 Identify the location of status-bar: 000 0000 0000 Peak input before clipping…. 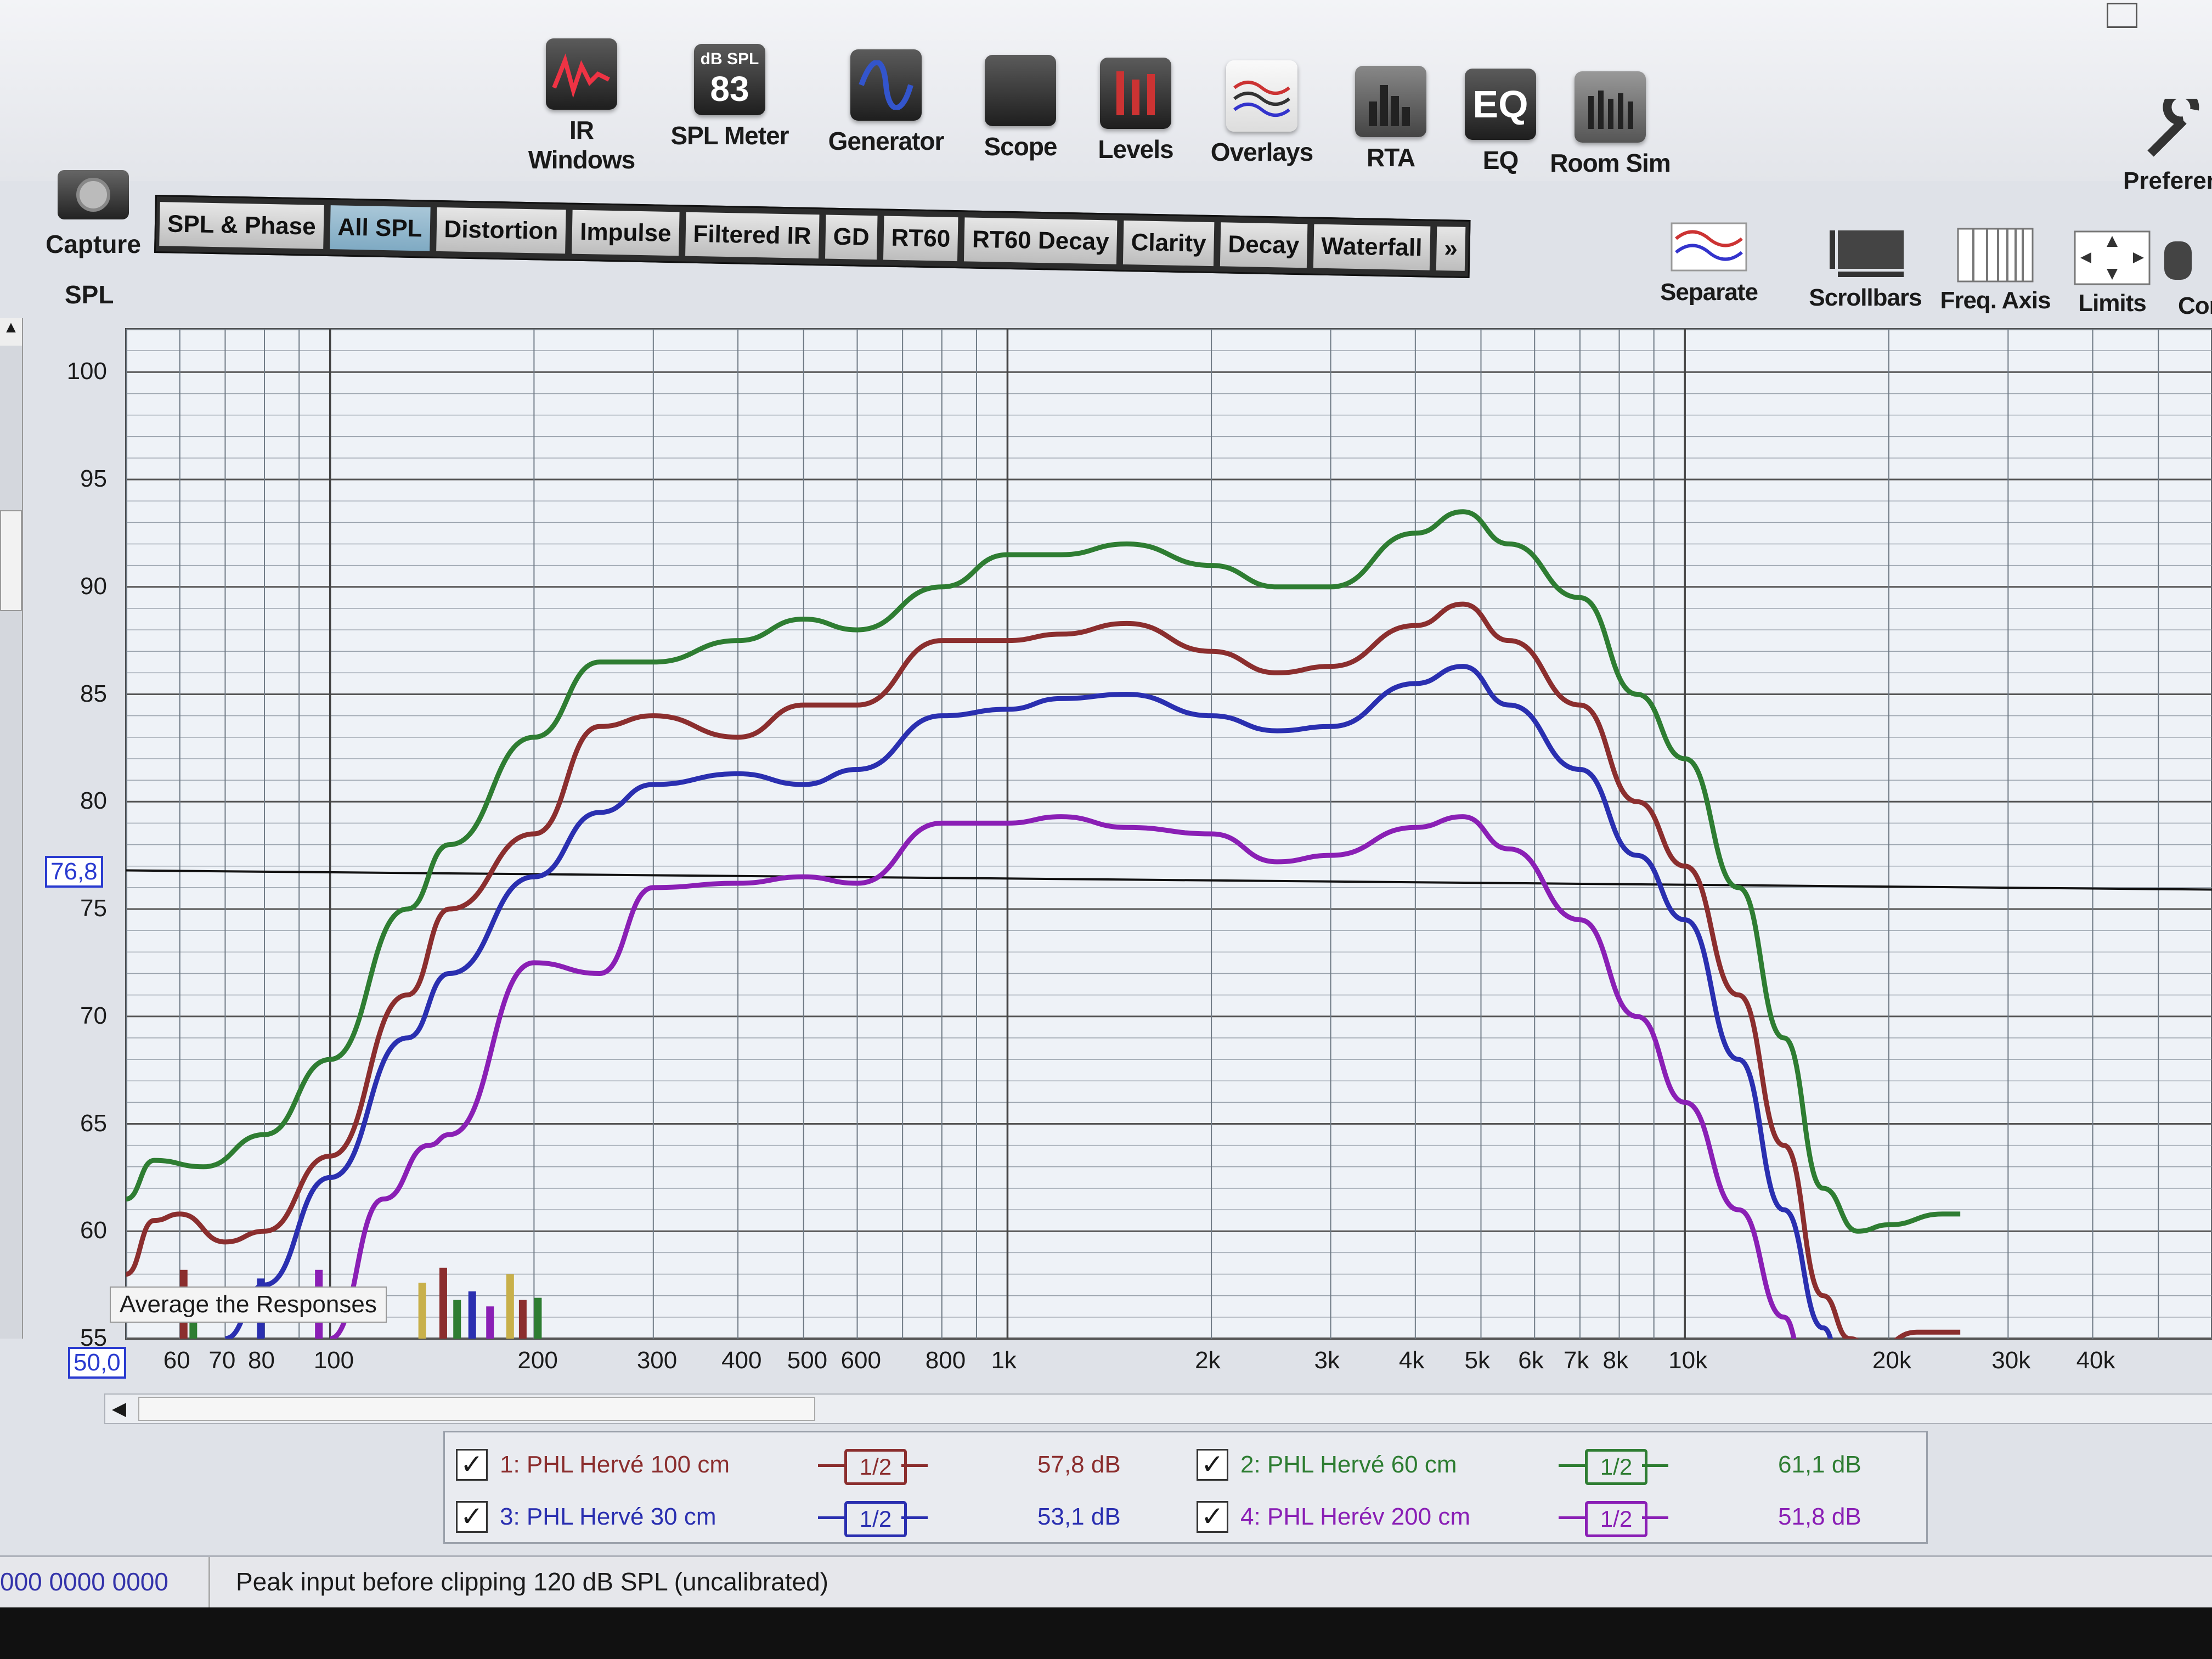
(1106, 1582).